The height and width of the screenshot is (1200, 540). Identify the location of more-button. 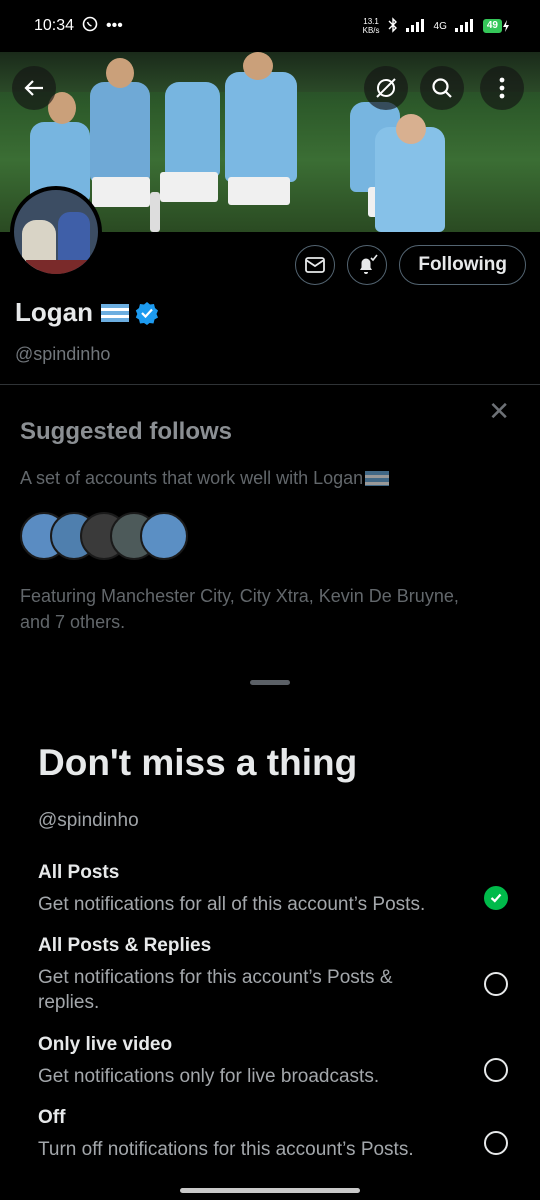
(502, 88).